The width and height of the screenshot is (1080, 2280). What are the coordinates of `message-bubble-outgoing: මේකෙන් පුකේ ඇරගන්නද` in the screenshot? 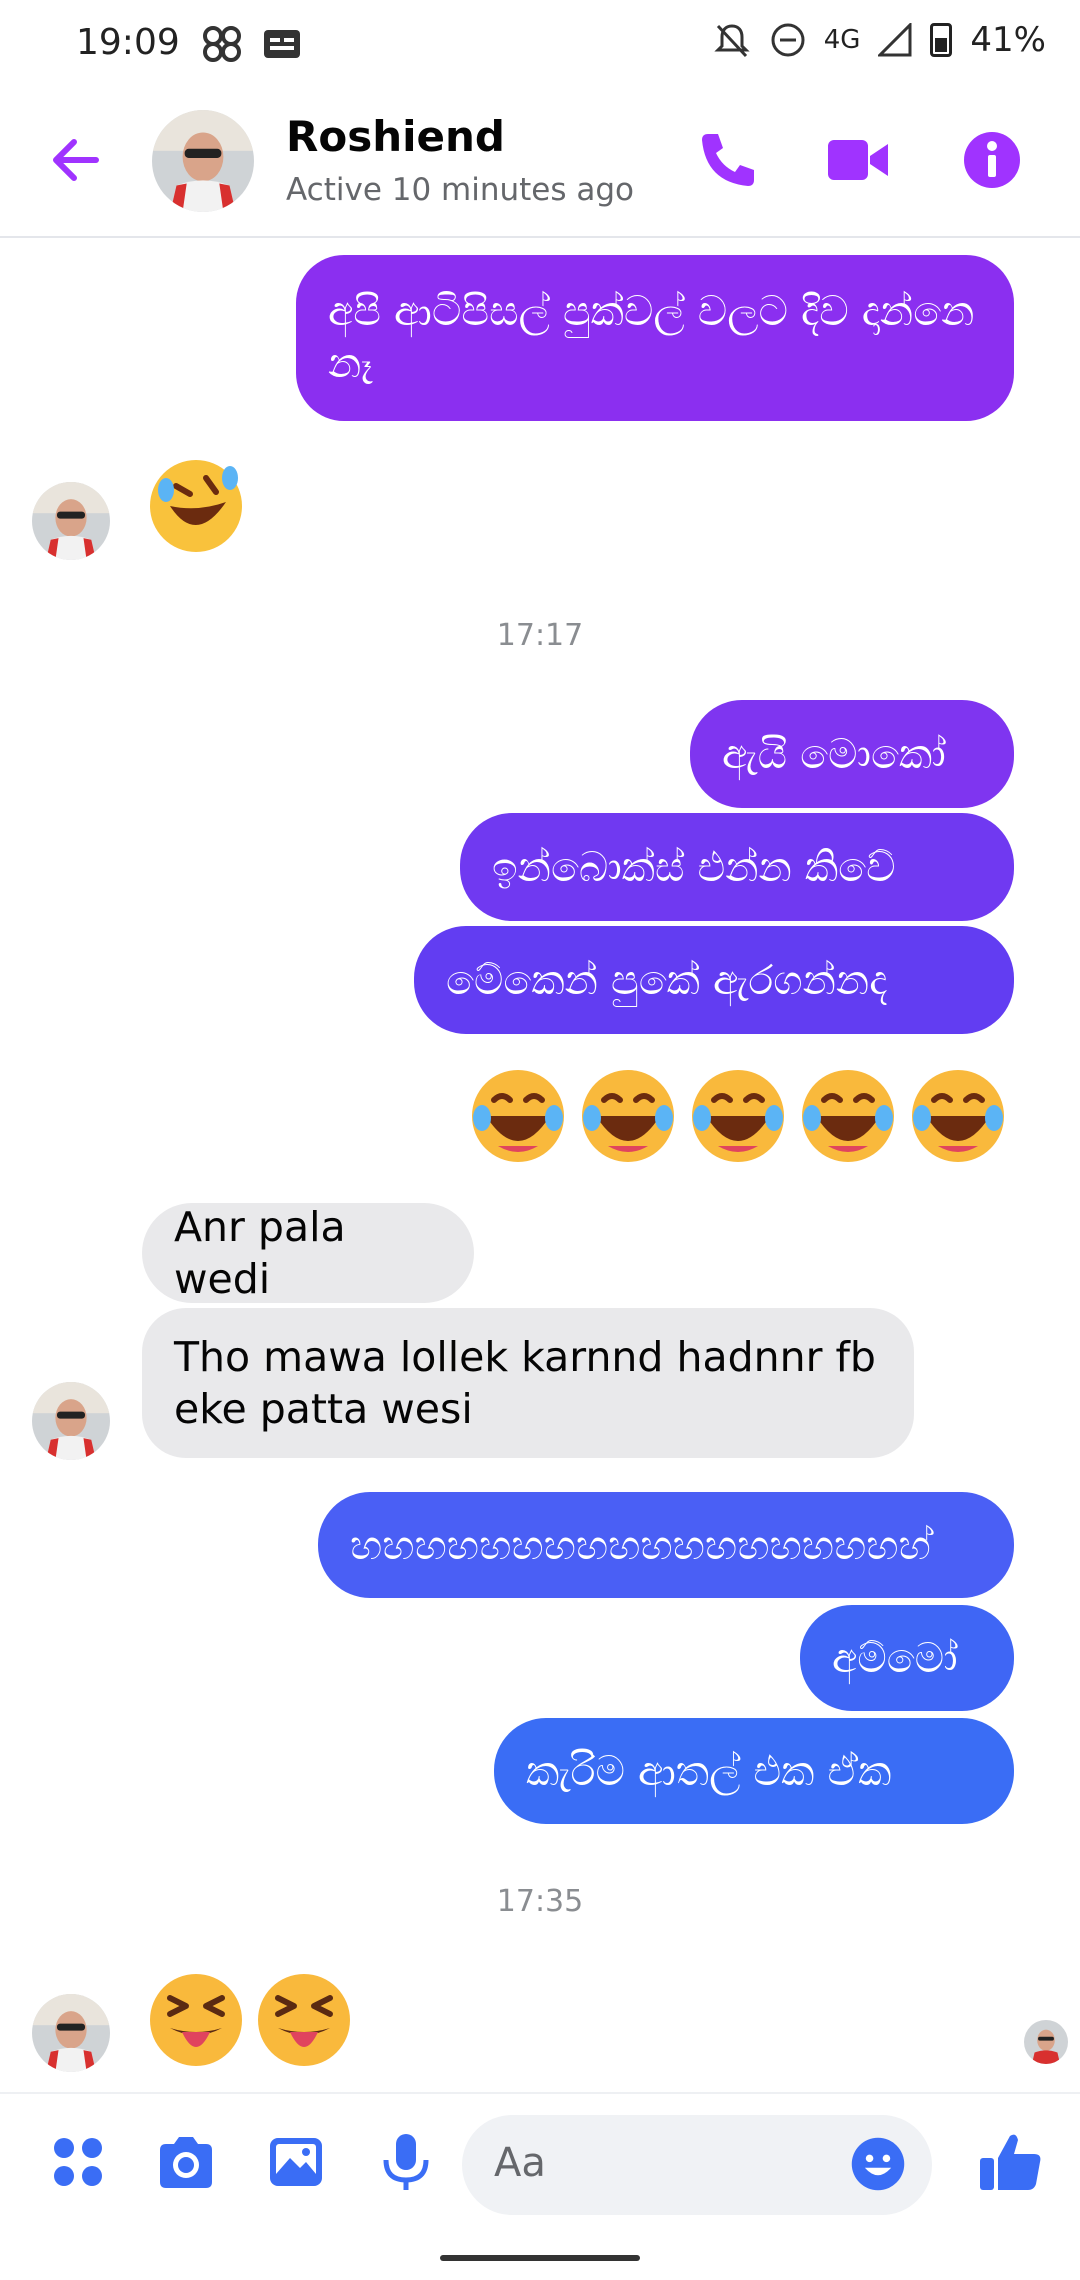 It's located at (714, 980).